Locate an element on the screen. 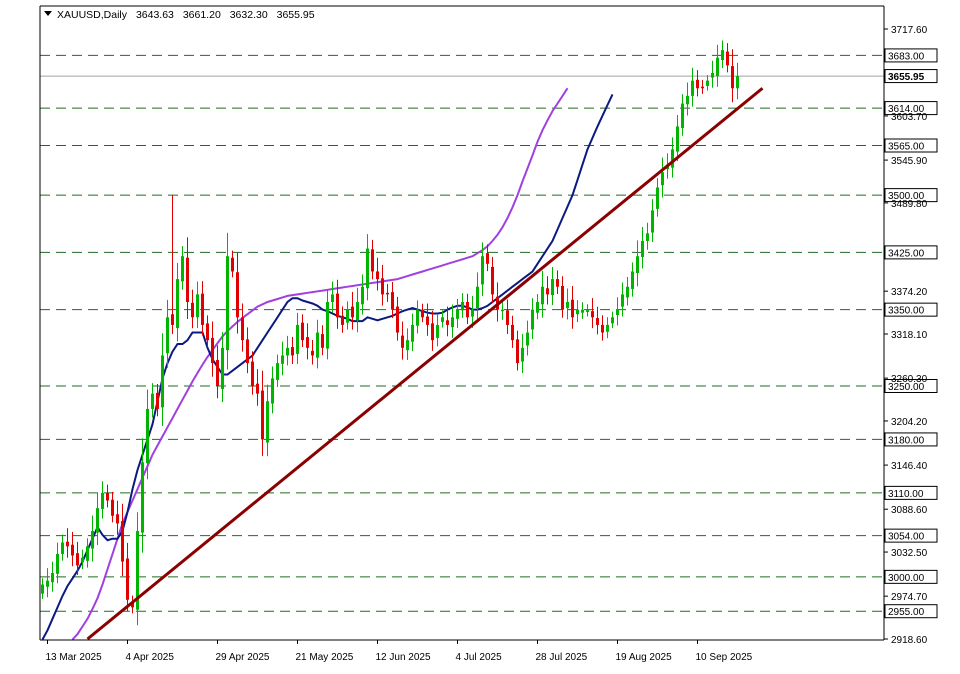  level-price-label: 3180.00 is located at coordinates (906, 440).